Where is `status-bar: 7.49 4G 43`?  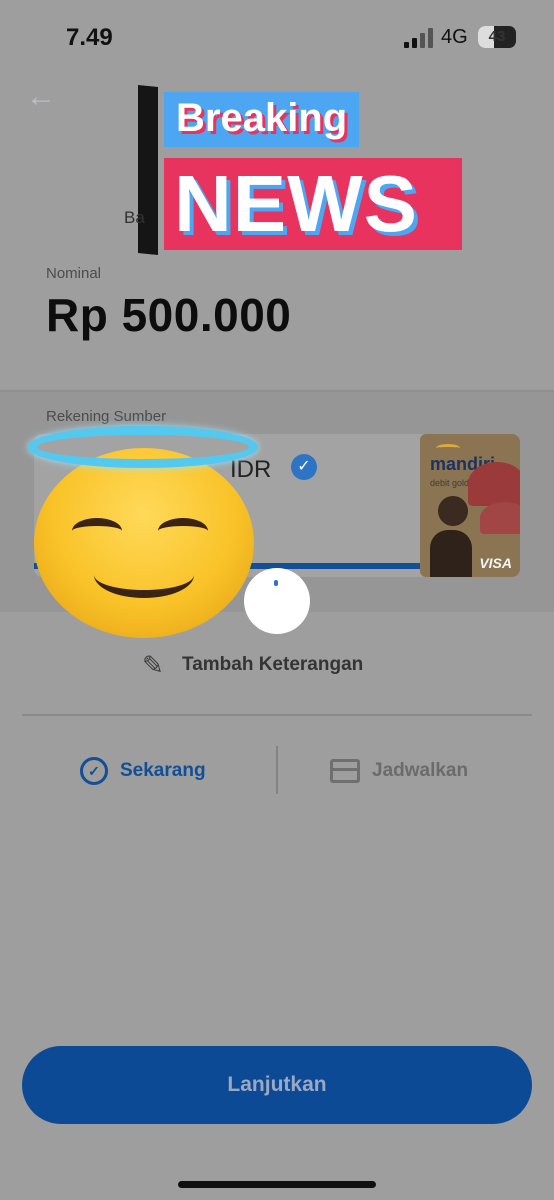 status-bar: 7.49 4G 43 is located at coordinates (277, 35).